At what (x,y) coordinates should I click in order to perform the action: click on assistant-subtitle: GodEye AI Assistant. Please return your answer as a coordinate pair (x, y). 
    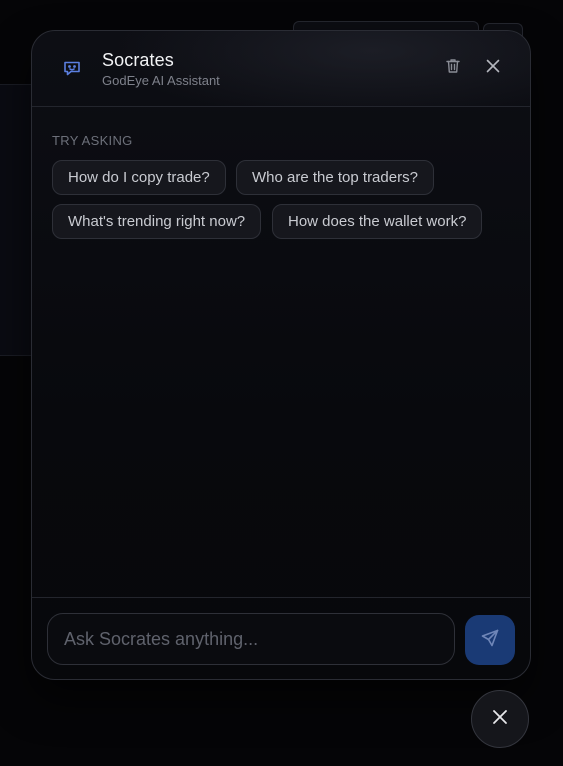
    Looking at the image, I should click on (161, 80).